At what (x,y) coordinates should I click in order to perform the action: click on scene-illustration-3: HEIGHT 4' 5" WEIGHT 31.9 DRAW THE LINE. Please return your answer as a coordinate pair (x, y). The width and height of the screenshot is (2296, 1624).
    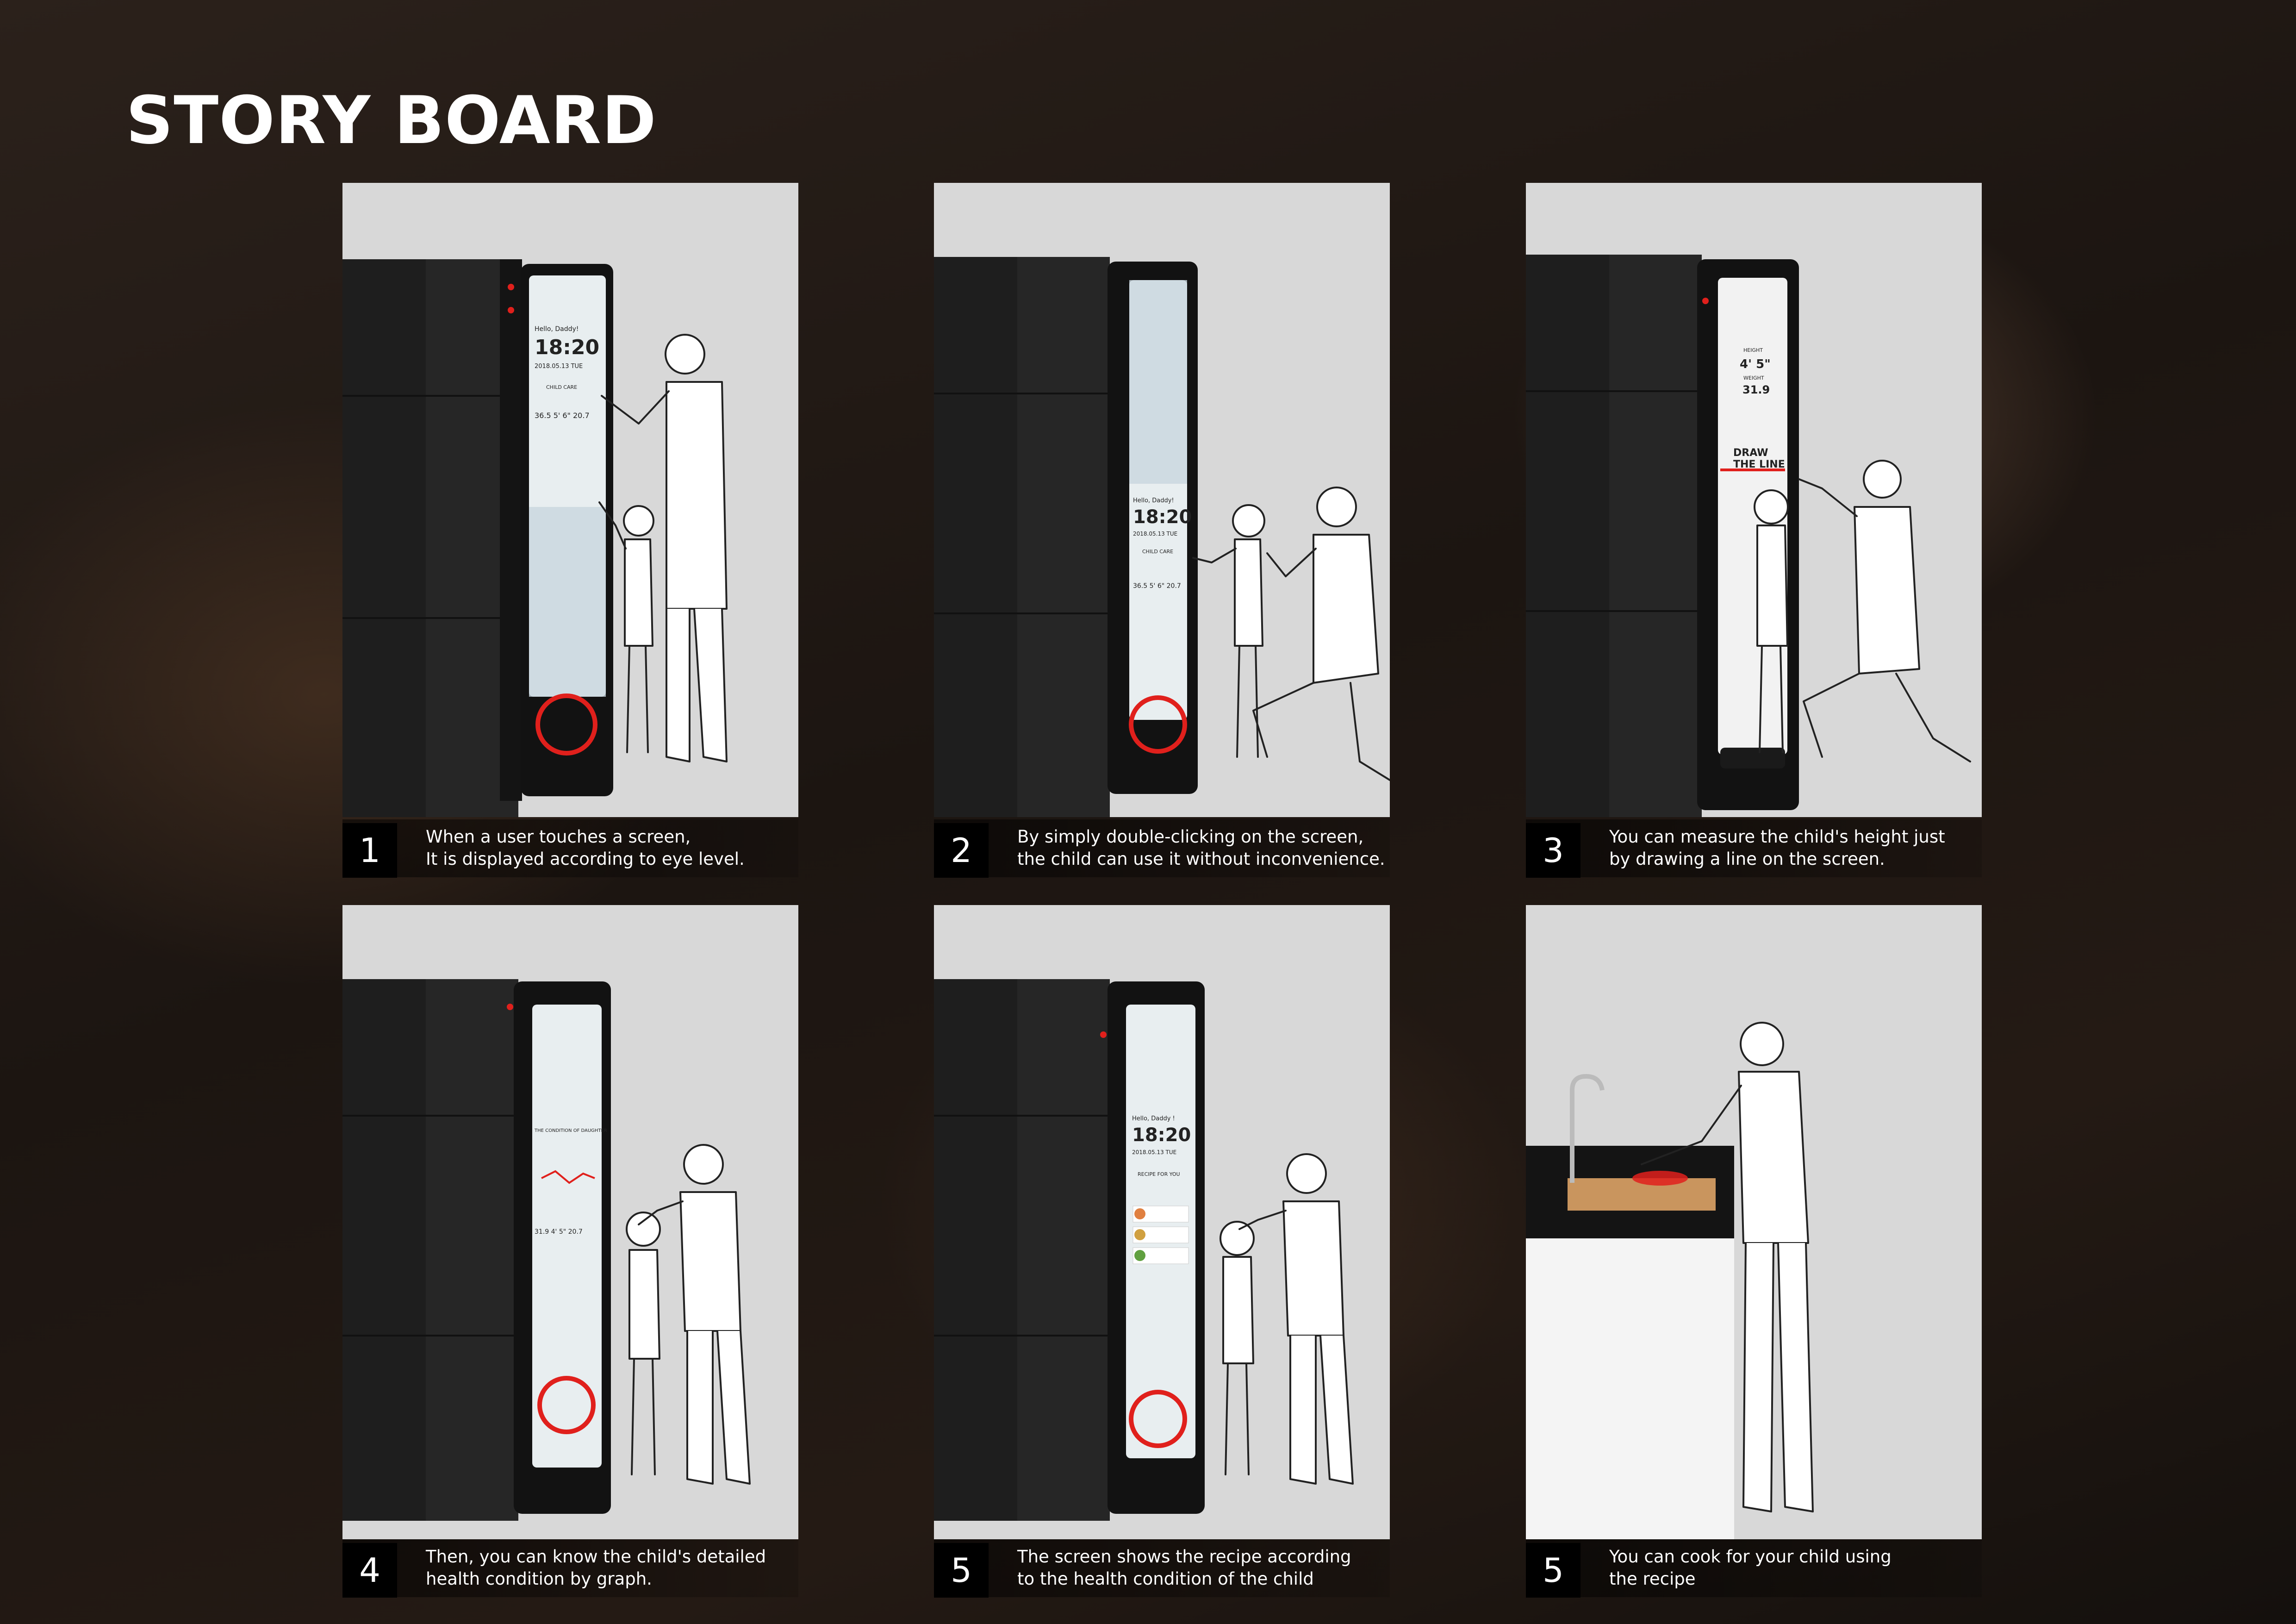
    Looking at the image, I should click on (1748, 536).